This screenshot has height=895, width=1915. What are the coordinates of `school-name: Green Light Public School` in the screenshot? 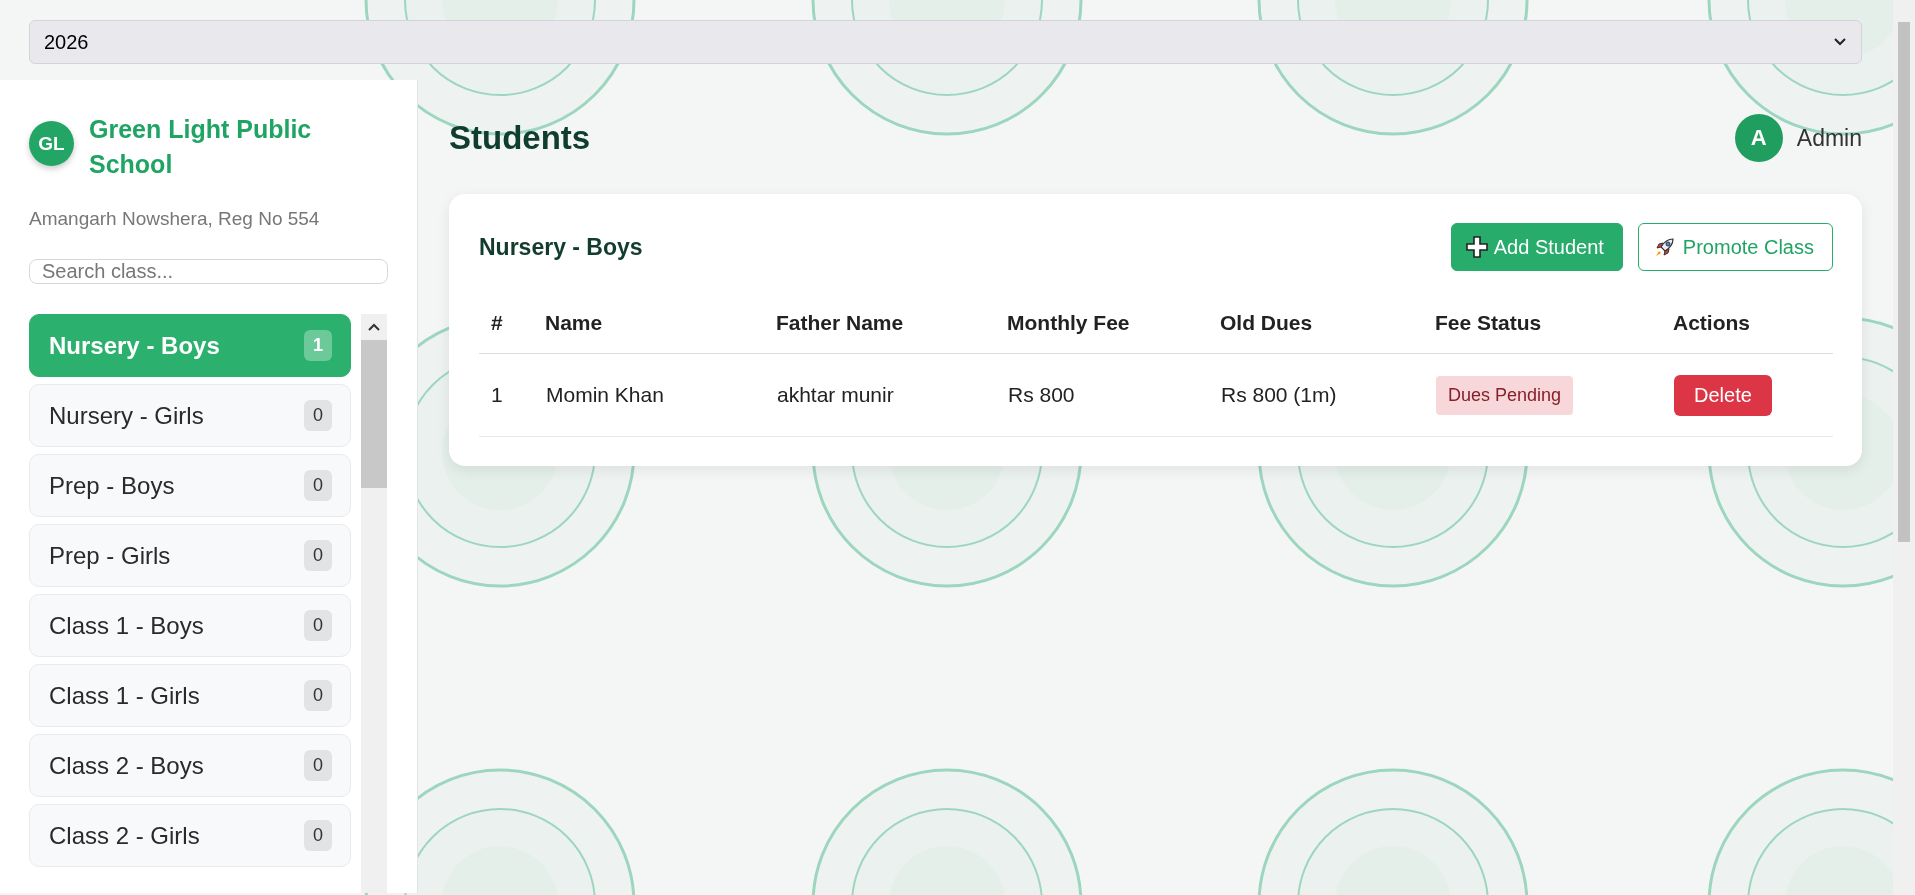 It's located at (201, 147).